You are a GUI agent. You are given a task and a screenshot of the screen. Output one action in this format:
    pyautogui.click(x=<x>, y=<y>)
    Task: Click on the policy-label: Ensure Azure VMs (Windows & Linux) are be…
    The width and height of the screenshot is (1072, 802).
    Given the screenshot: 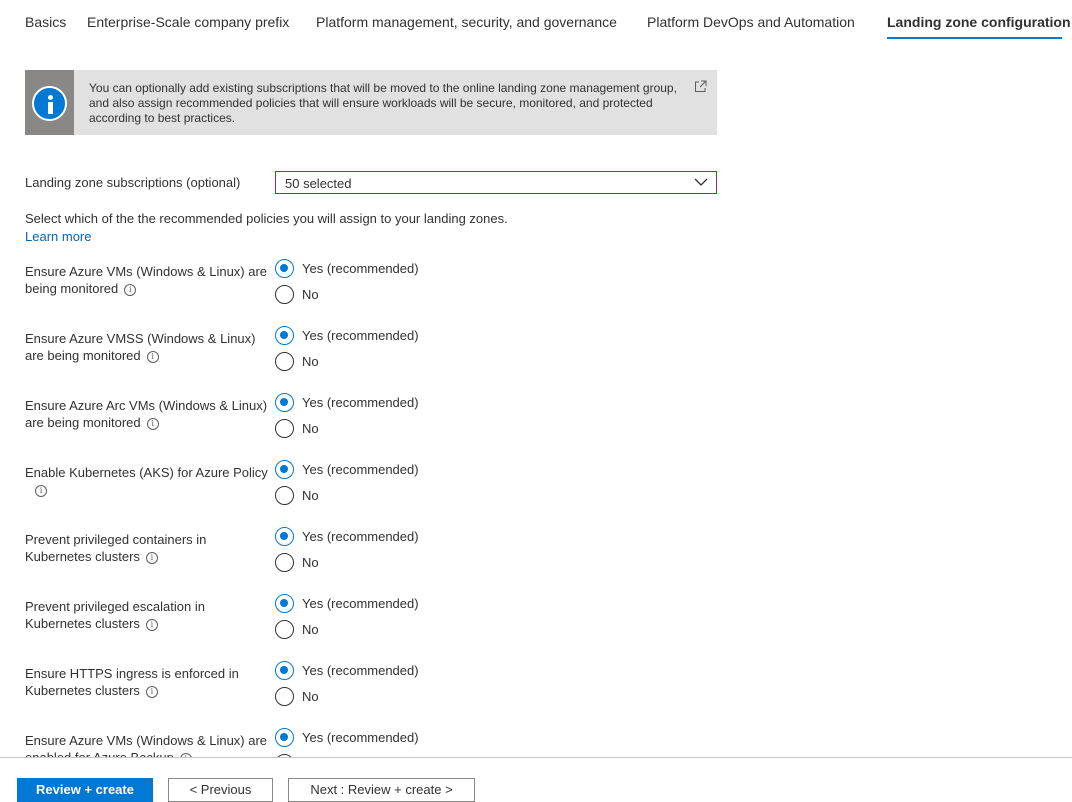 What is the action you would take?
    pyautogui.click(x=146, y=280)
    